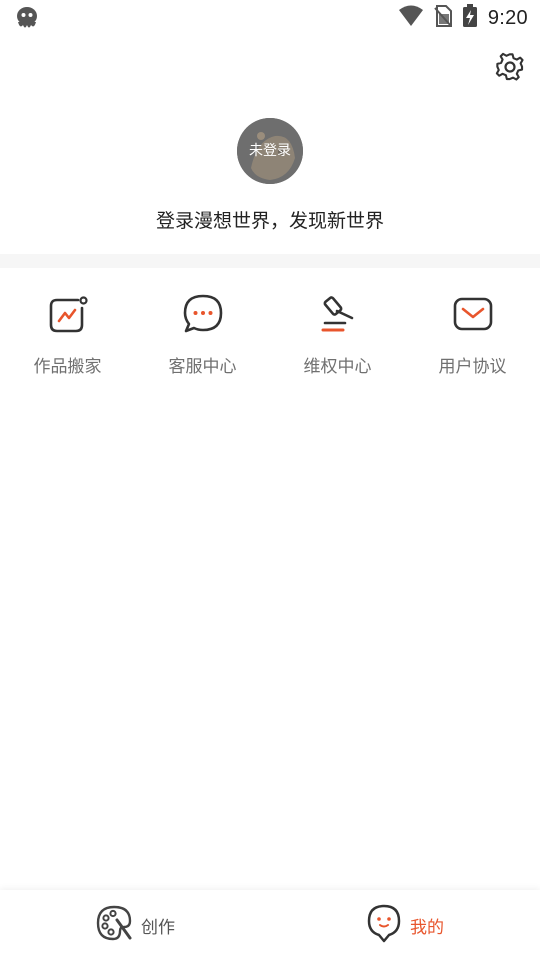 The image size is (540, 960). I want to click on profile-section: 未登录 登录漫想世界，发现新世界, so click(270, 175).